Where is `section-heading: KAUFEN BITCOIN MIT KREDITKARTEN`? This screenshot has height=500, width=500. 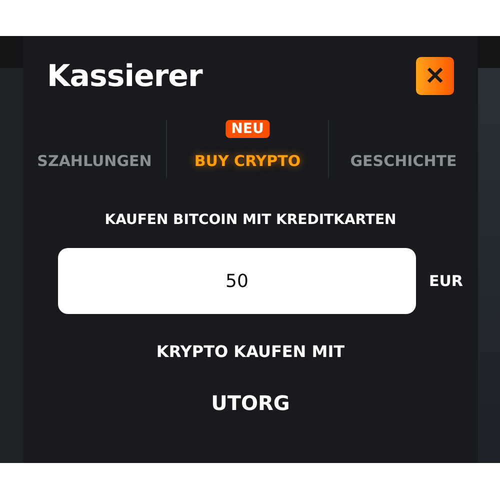 section-heading: KAUFEN BITCOIN MIT KREDITKARTEN is located at coordinates (250, 220).